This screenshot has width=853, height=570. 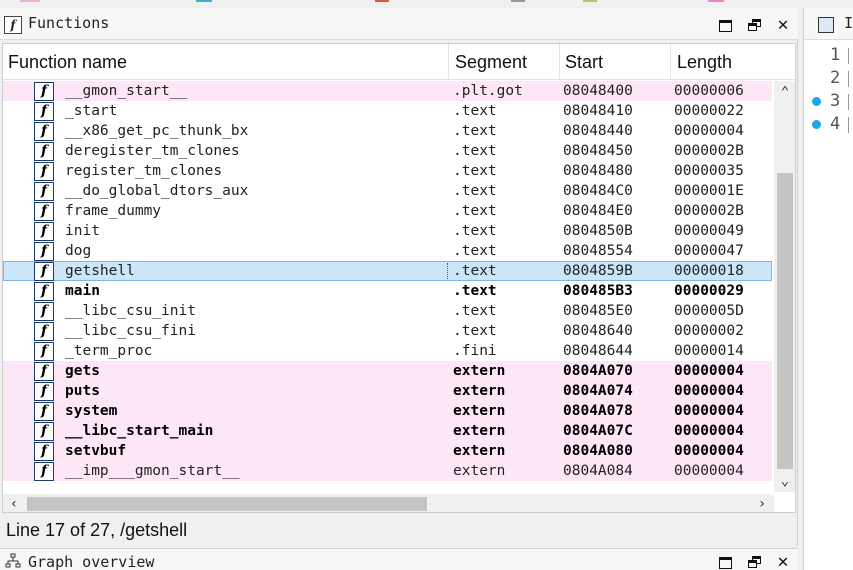 I want to click on restore-icon, so click(x=755, y=562).